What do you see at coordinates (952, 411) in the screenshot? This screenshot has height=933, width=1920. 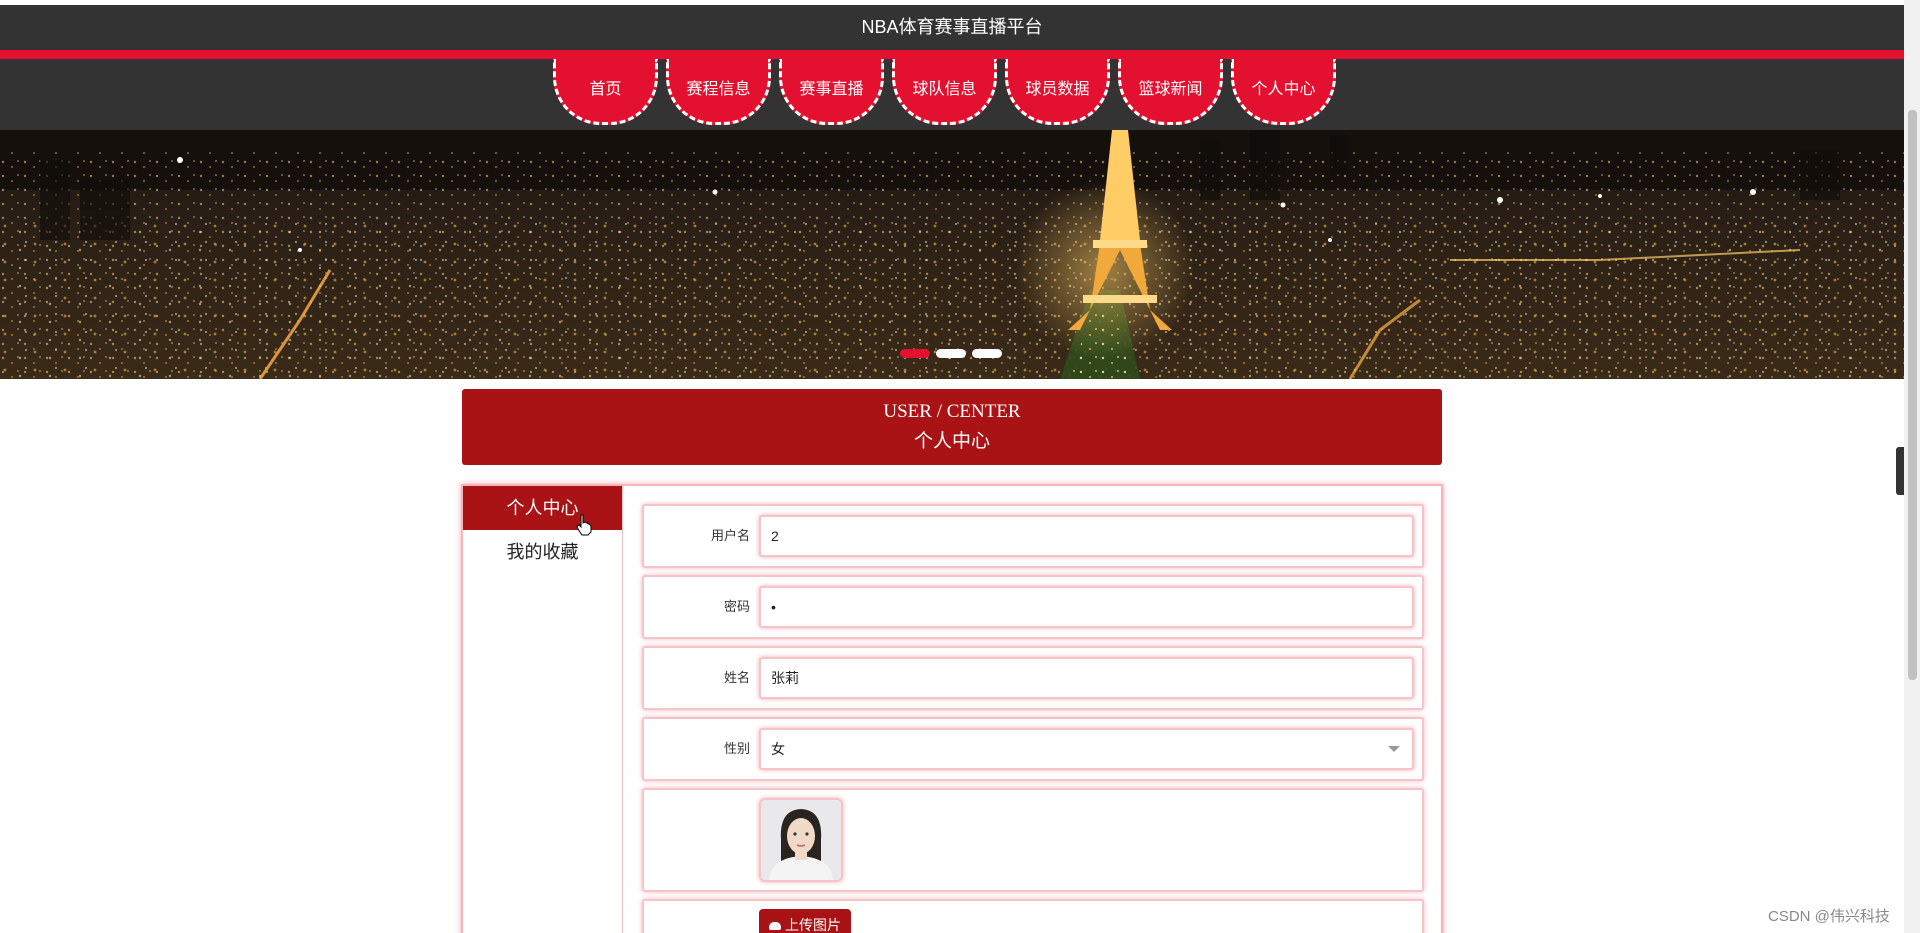 I see `section-title-en: USER / CENTER` at bounding box center [952, 411].